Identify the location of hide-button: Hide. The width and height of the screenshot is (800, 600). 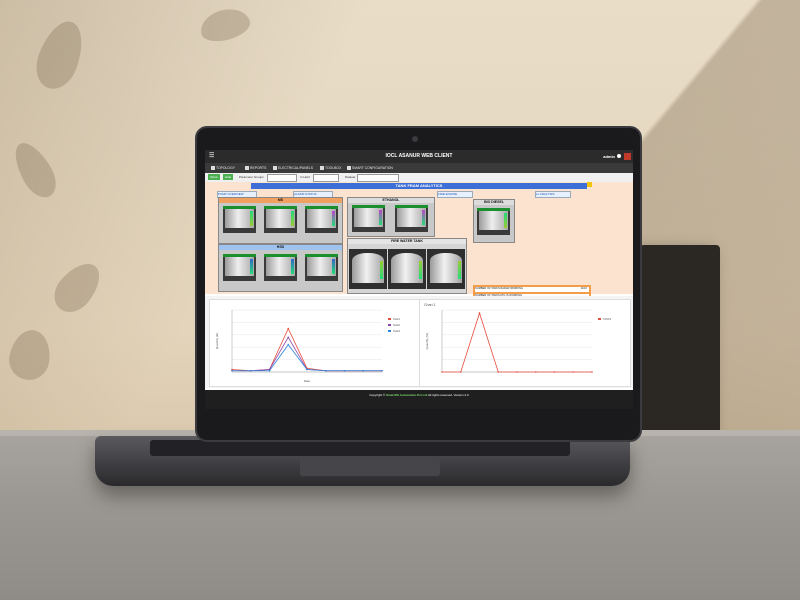
(228, 177).